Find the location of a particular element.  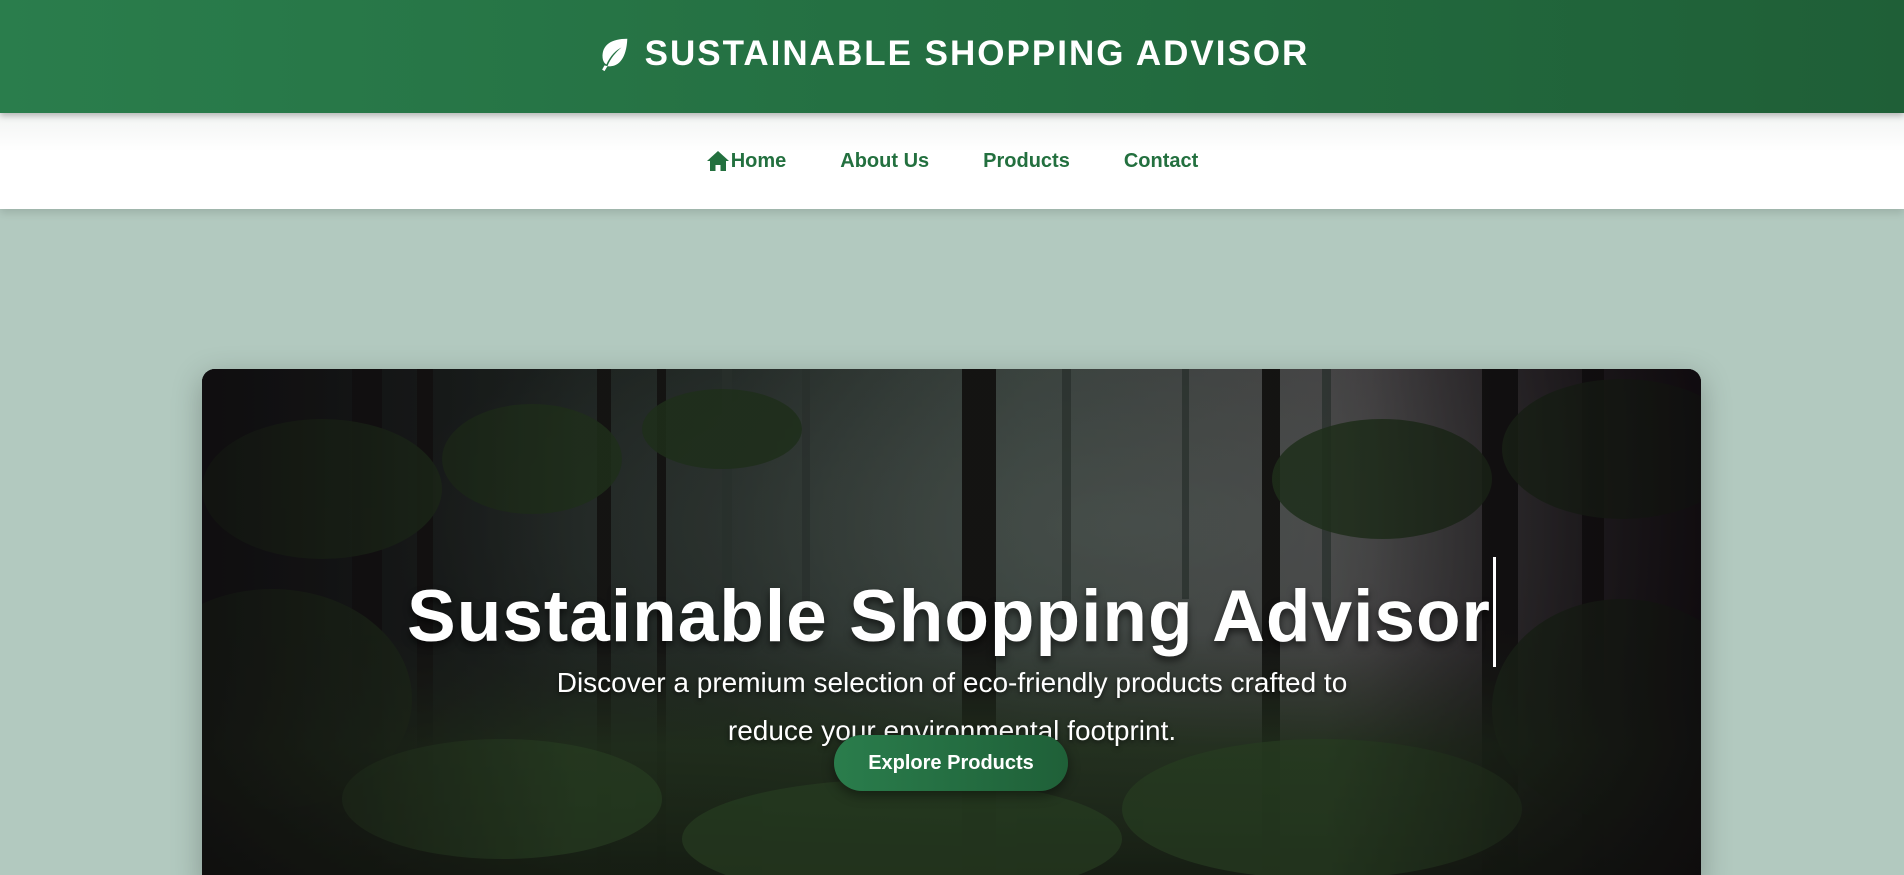

home-icon is located at coordinates (717, 161).